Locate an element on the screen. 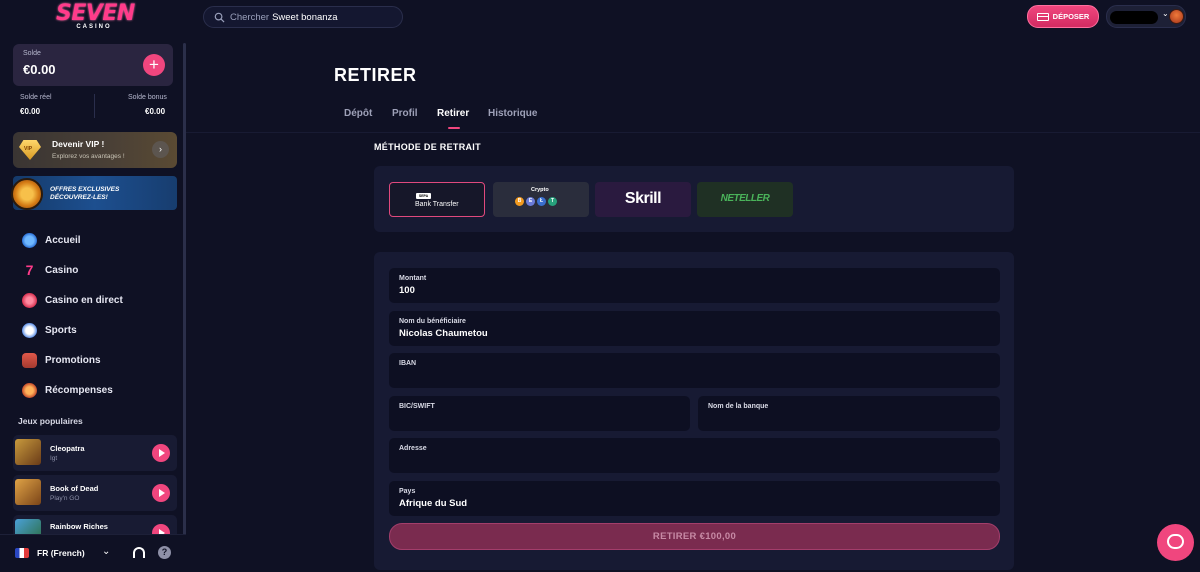 The height and width of the screenshot is (572, 1200). country-select: Pays Afrique du Sud is located at coordinates (694, 498).